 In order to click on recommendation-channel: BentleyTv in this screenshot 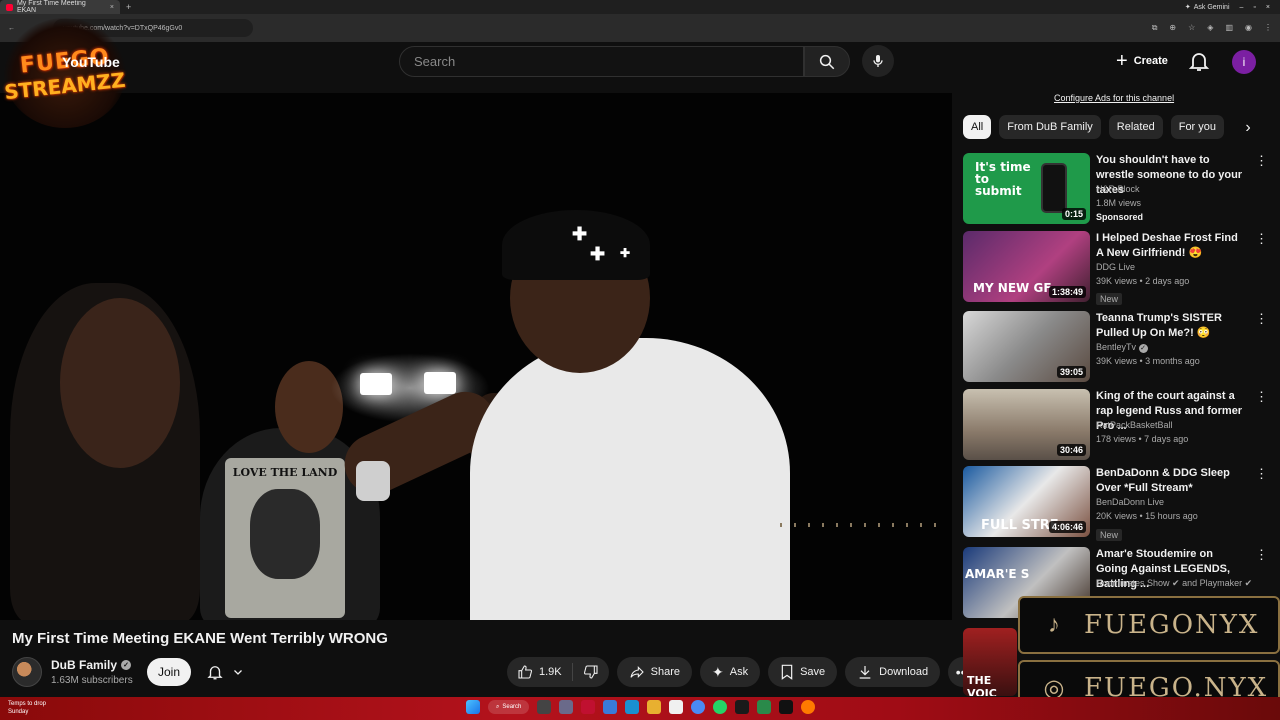, I will do `click(1116, 347)`.